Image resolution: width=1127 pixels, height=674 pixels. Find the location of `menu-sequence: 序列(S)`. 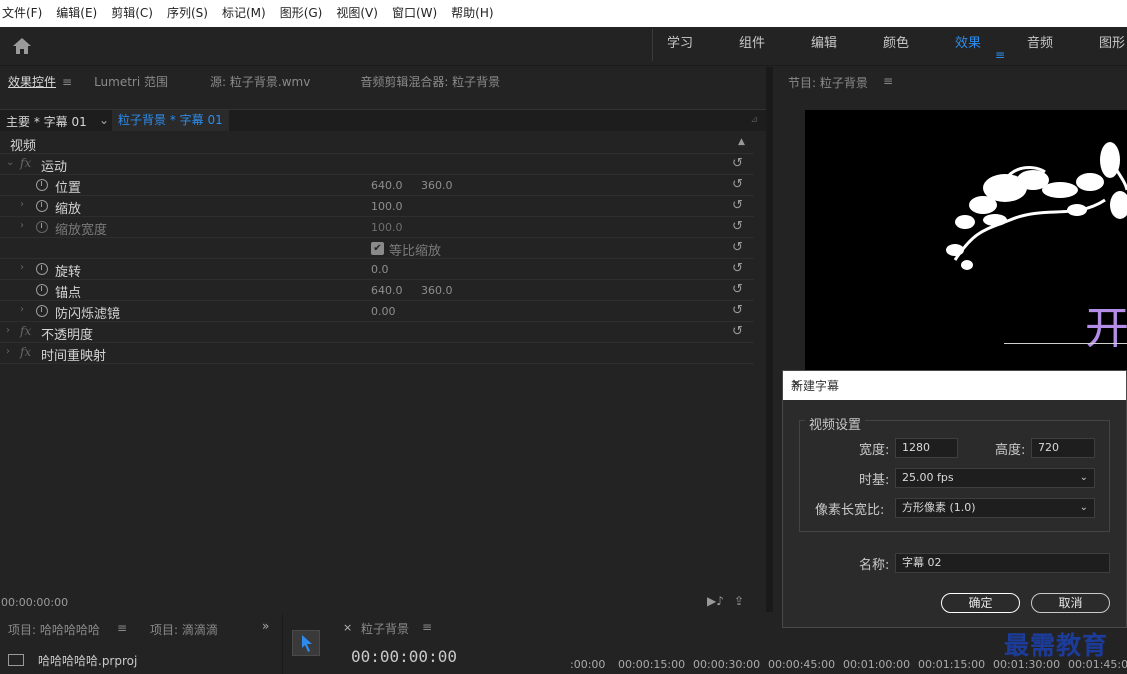

menu-sequence: 序列(S) is located at coordinates (187, 13).